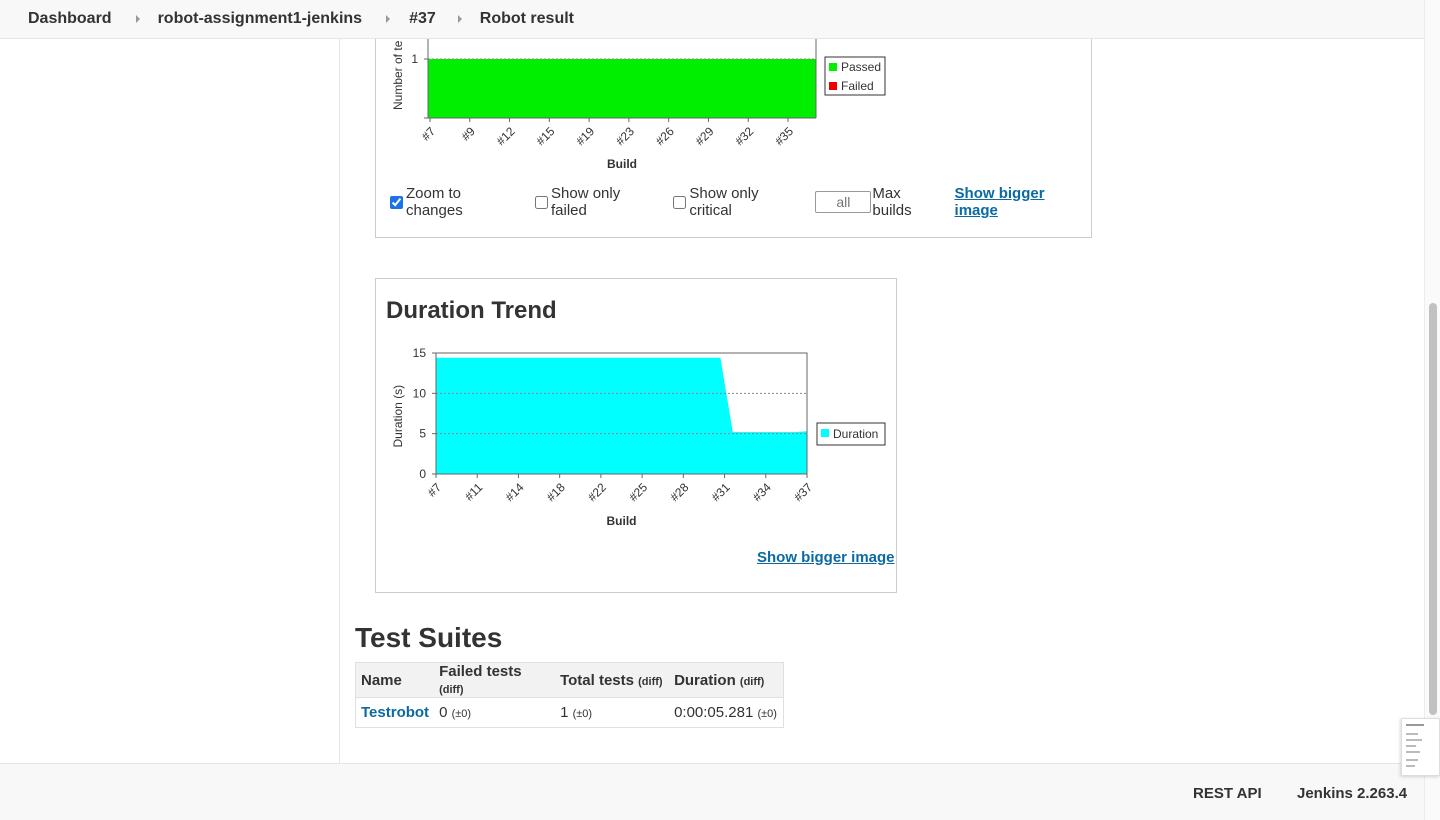 The height and width of the screenshot is (820, 1440). Describe the element at coordinates (70, 19) in the screenshot. I see `breadcrumb-dashboard: Dashboard` at that location.